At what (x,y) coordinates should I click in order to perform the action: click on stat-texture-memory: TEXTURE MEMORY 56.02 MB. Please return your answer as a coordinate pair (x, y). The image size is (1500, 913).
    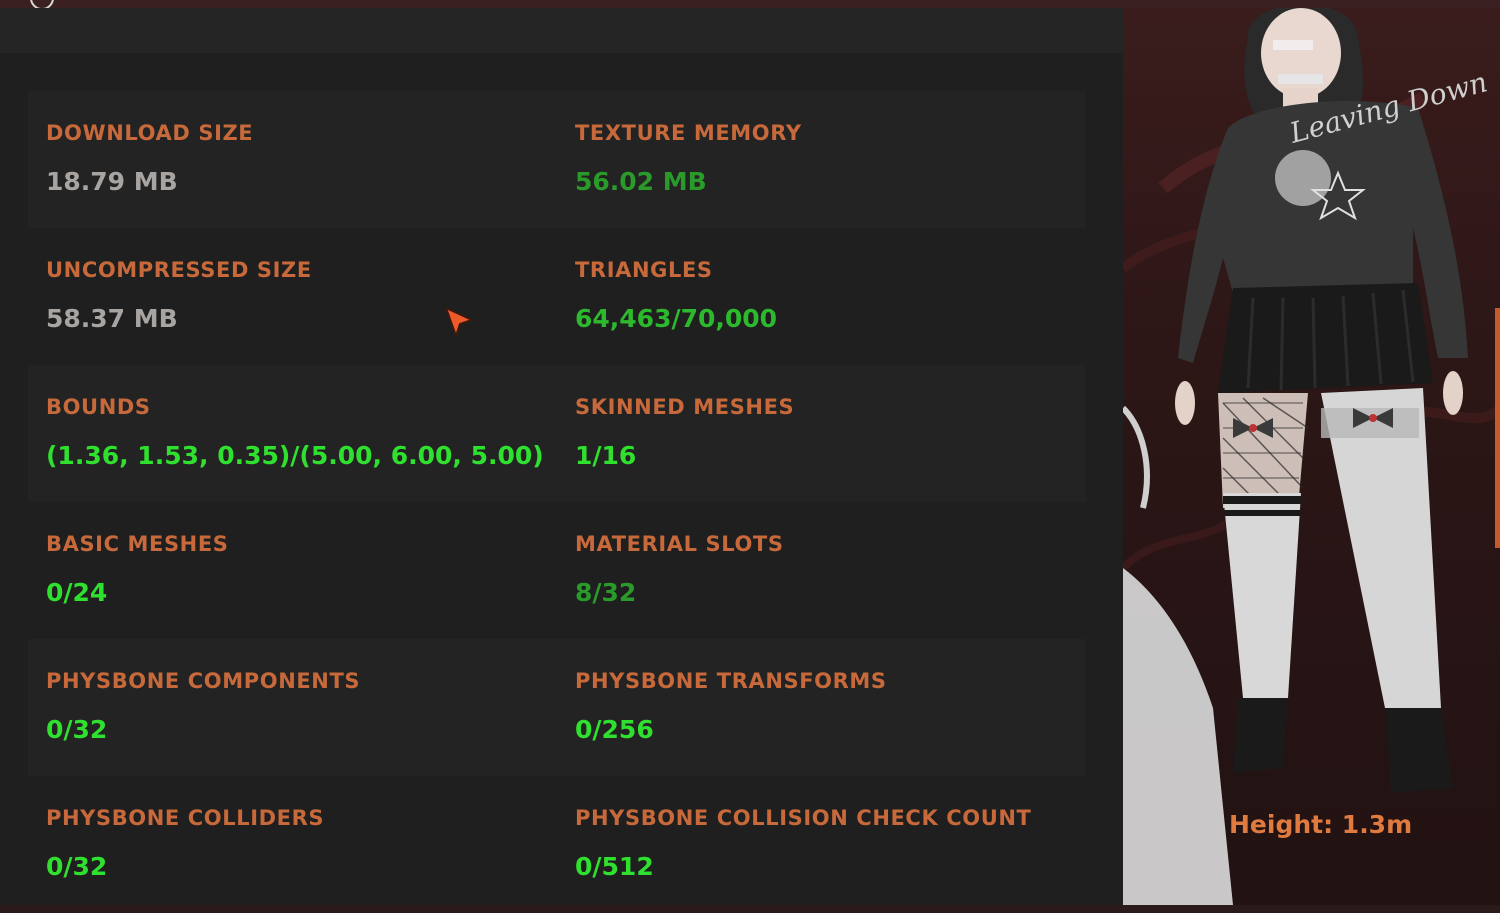
    Looking at the image, I should click on (825, 159).